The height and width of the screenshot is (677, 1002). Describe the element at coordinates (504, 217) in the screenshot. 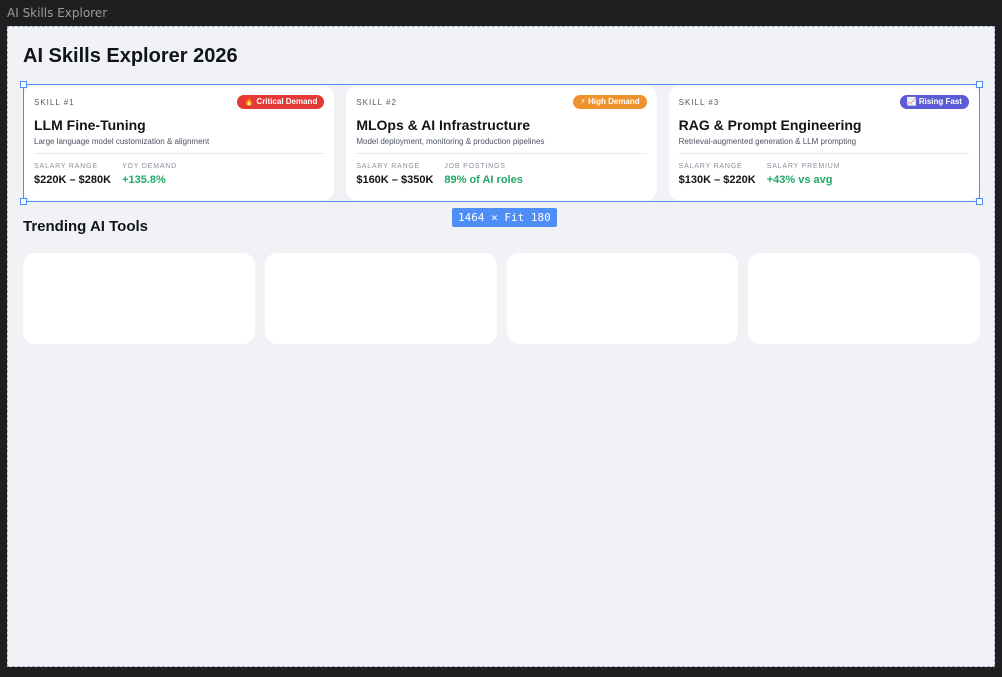

I see `selection-size-label: 1464 × Fit 180` at that location.